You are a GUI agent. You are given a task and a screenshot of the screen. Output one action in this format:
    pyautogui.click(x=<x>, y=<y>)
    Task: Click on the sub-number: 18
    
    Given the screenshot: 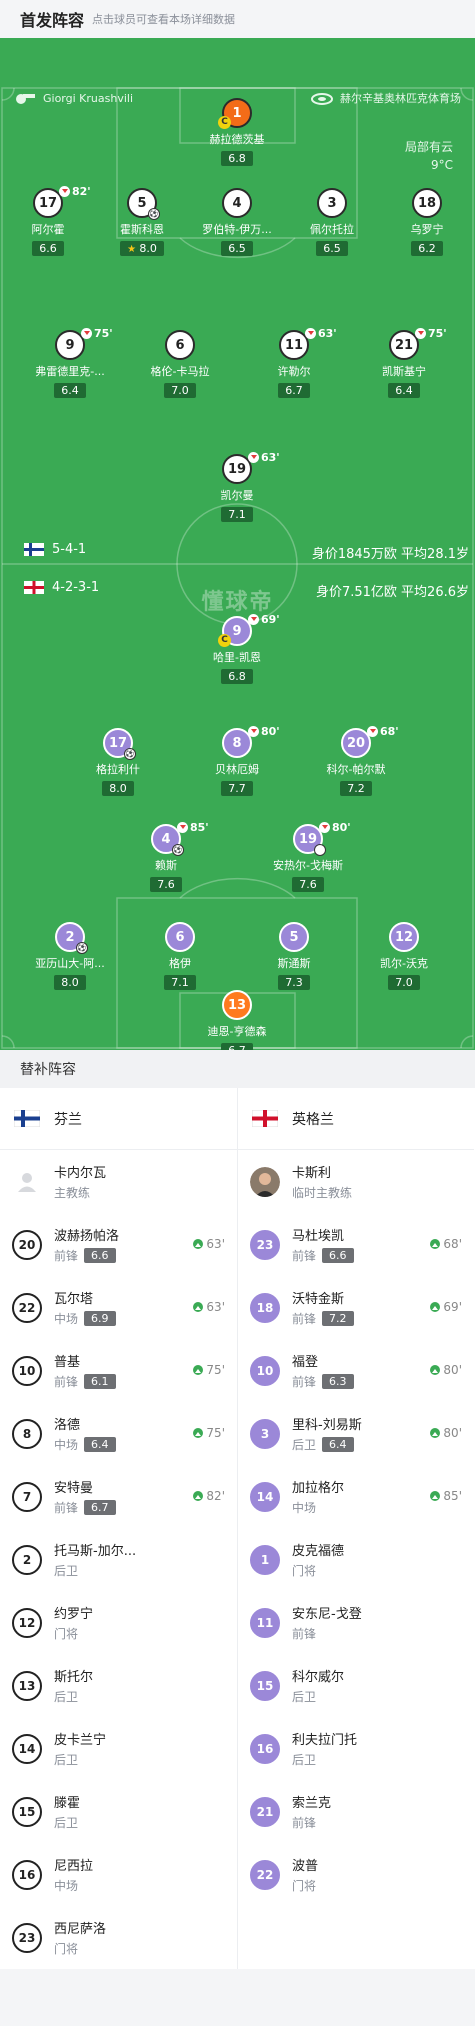 What is the action you would take?
    pyautogui.click(x=265, y=1307)
    